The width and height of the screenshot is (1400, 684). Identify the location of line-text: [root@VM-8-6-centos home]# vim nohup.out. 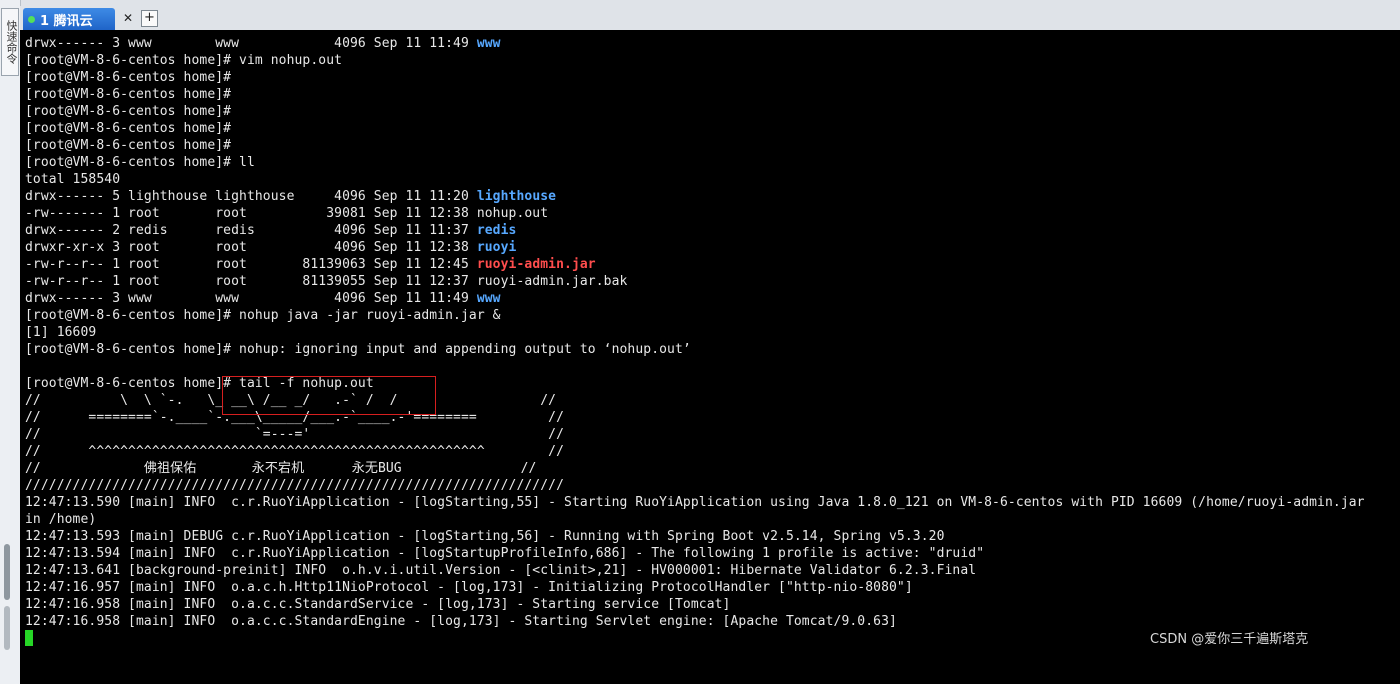
(184, 60).